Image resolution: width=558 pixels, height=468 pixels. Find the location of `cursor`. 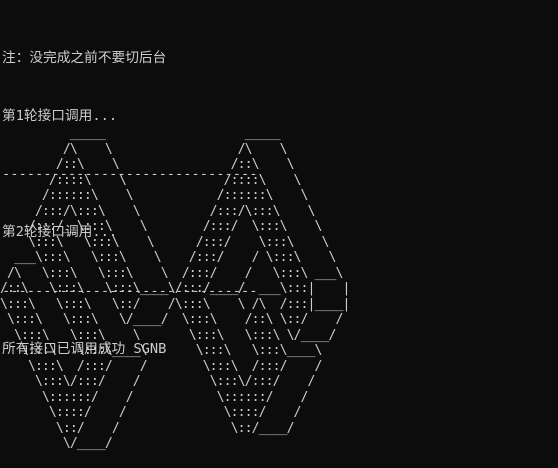

cursor is located at coordinates (554, 5).